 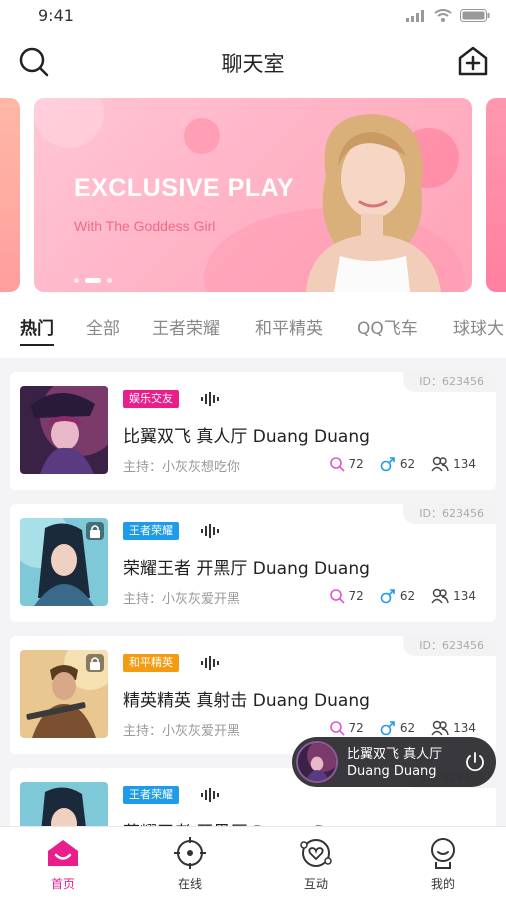 What do you see at coordinates (496, 195) in the screenshot?
I see `banner-next-slide` at bounding box center [496, 195].